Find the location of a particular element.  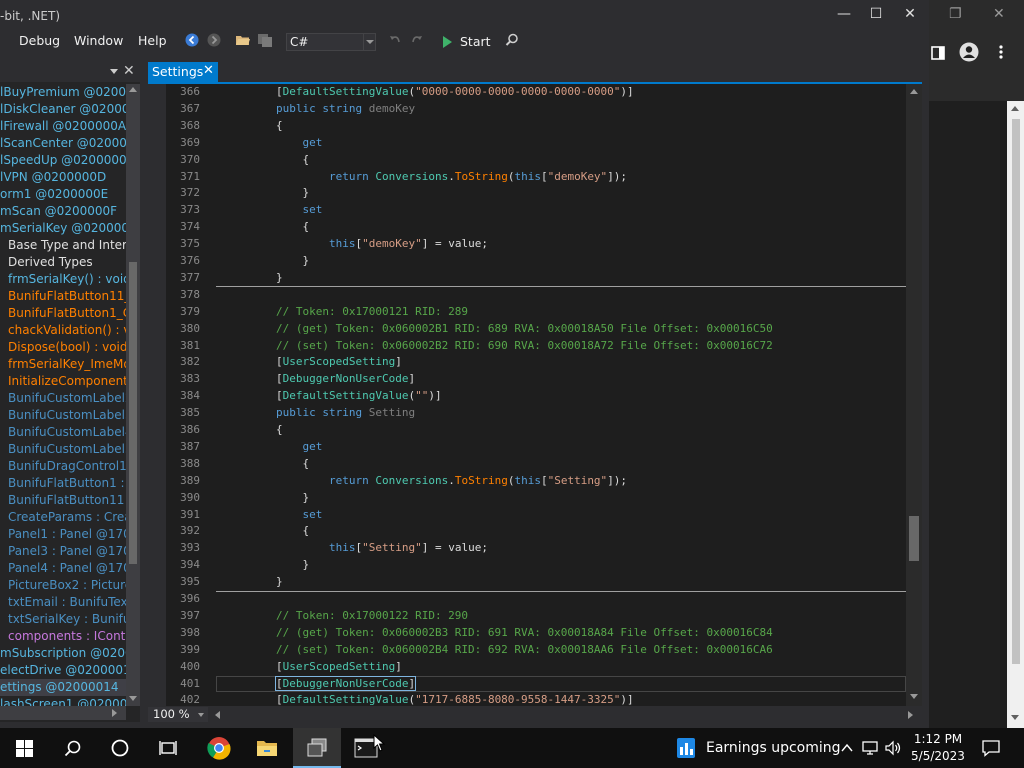

maximize-button: ☐ is located at coordinates (876, 15).